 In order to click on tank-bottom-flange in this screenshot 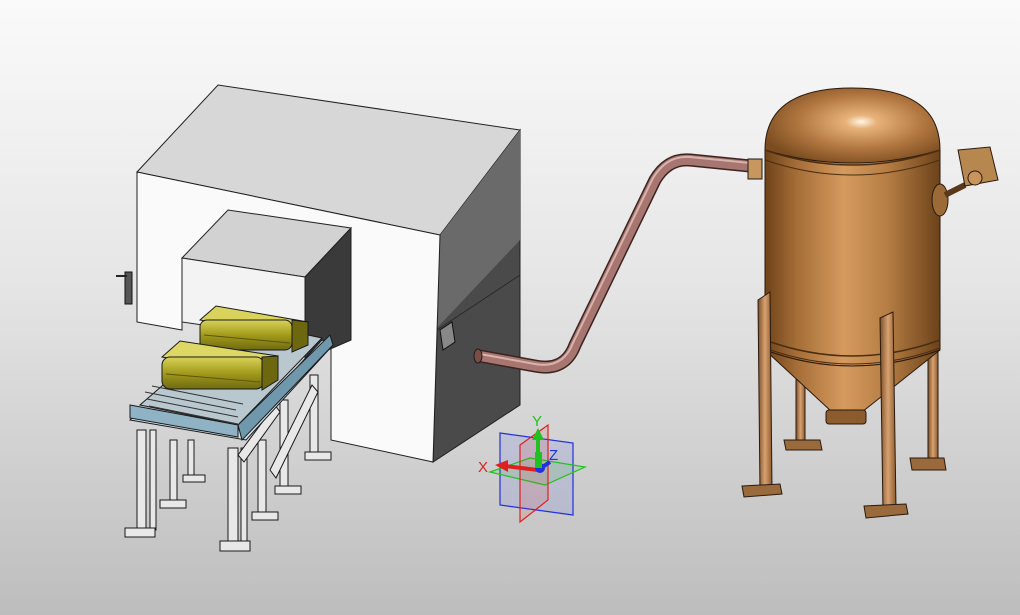, I will do `click(846, 417)`.